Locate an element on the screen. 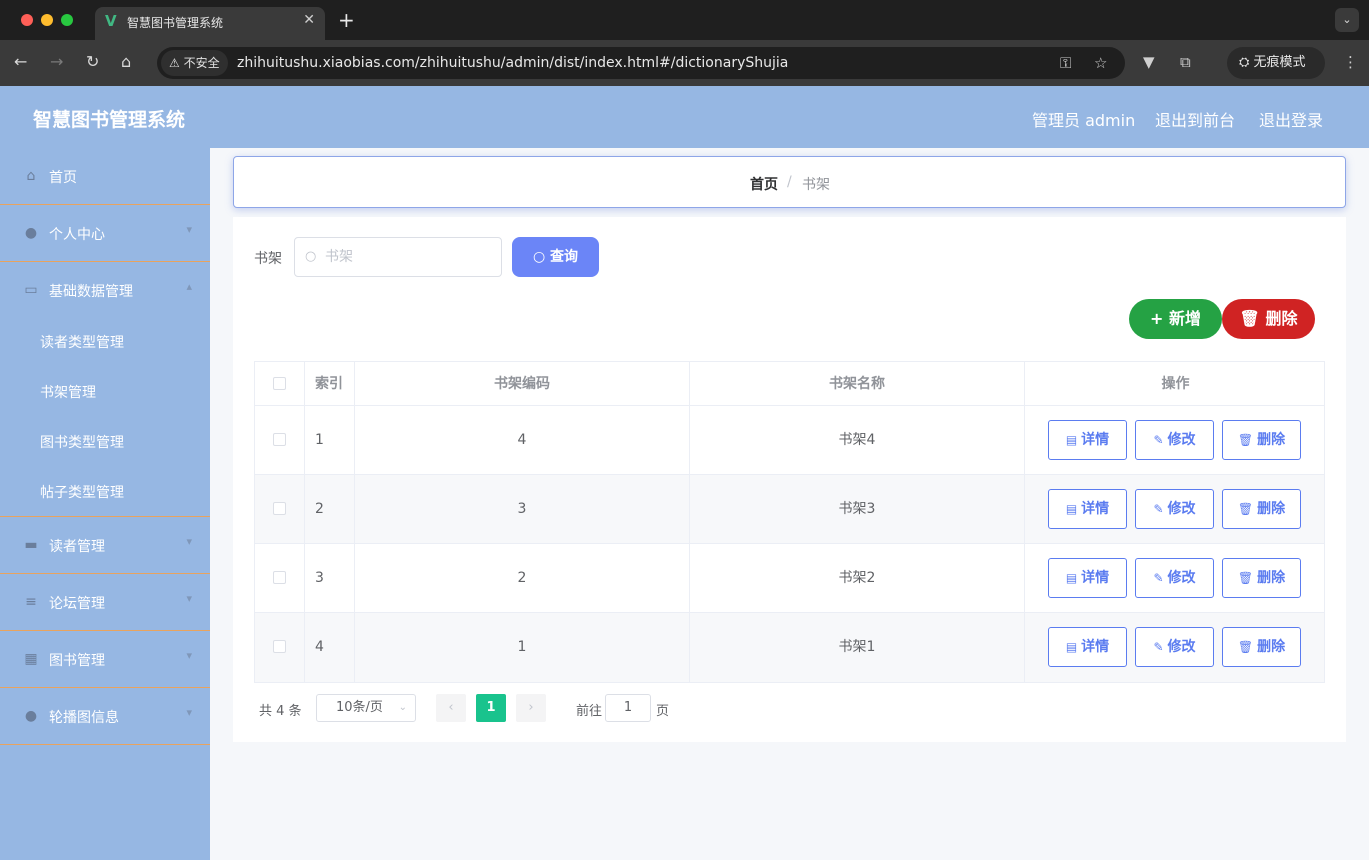 Image resolution: width=1369 pixels, height=860 pixels. list-icon: ≡ is located at coordinates (31, 602).